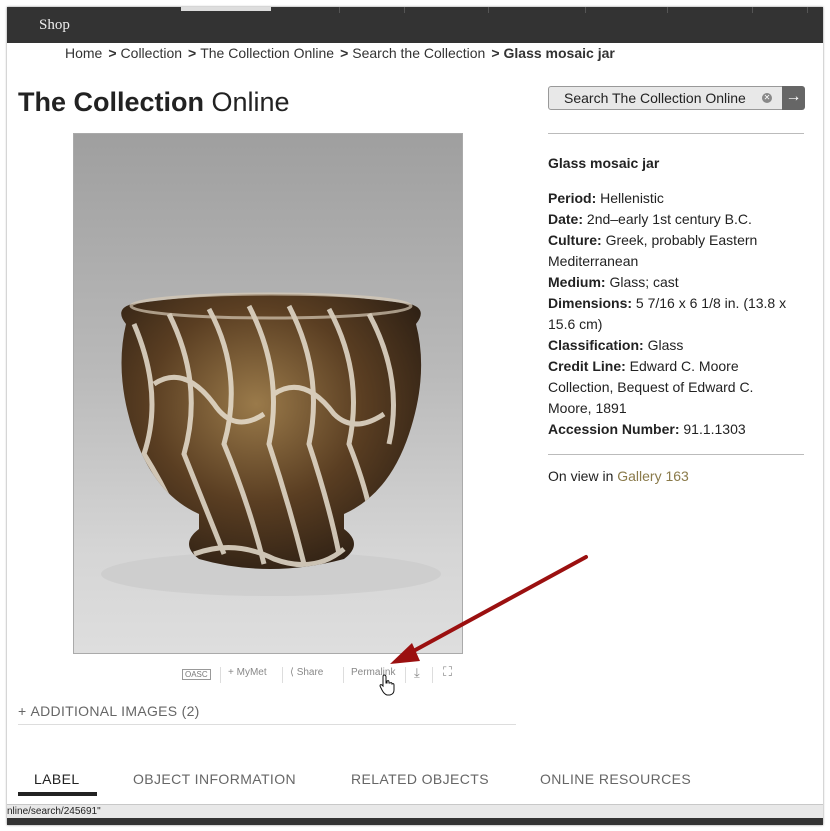 This screenshot has height=831, width=830. Describe the element at coordinates (387, 685) in the screenshot. I see `hand-cursor-icon` at that location.